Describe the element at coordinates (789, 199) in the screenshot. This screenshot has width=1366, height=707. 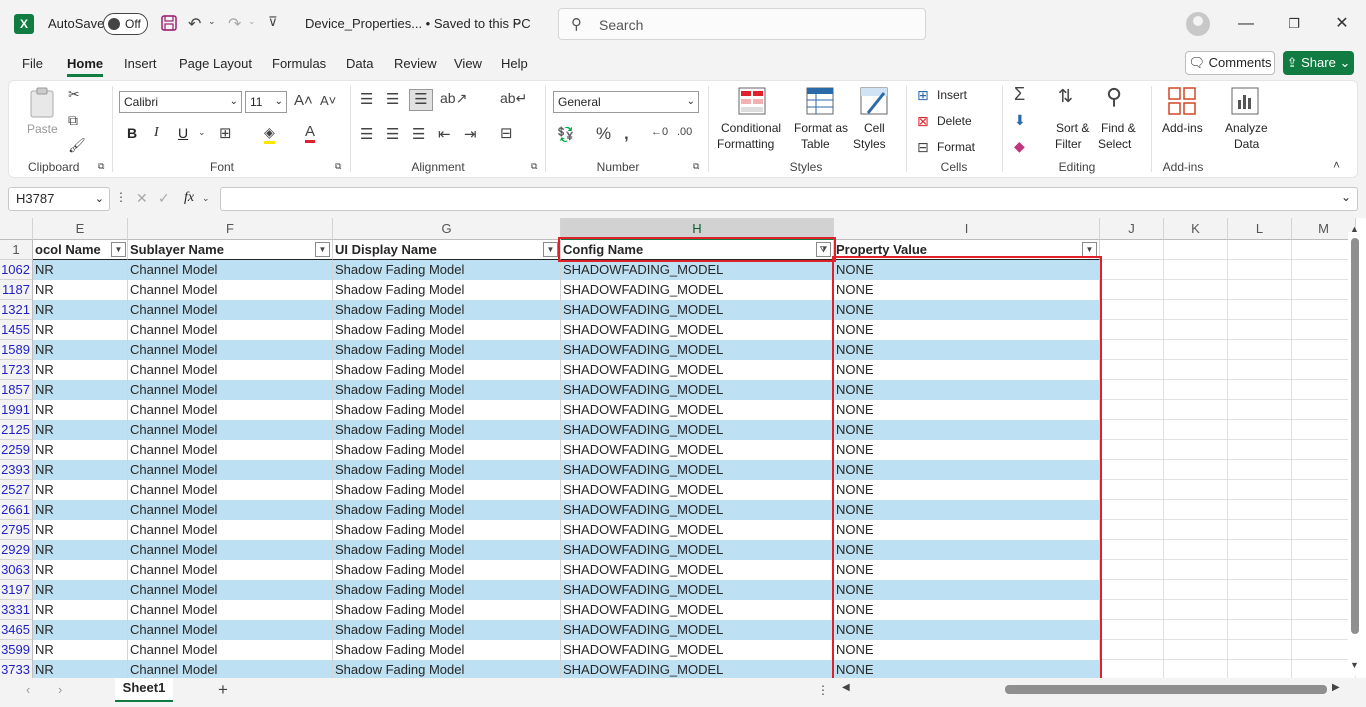
I see `formula-input: ⌄` at that location.